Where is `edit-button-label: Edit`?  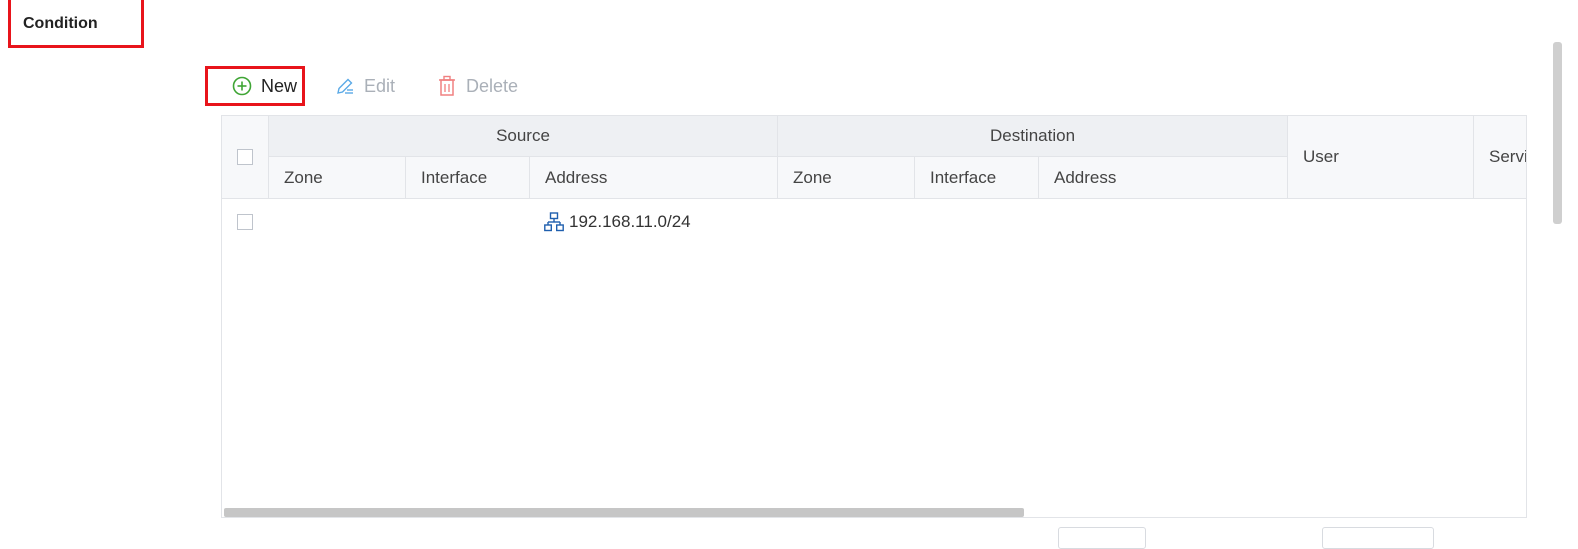 edit-button-label: Edit is located at coordinates (380, 85).